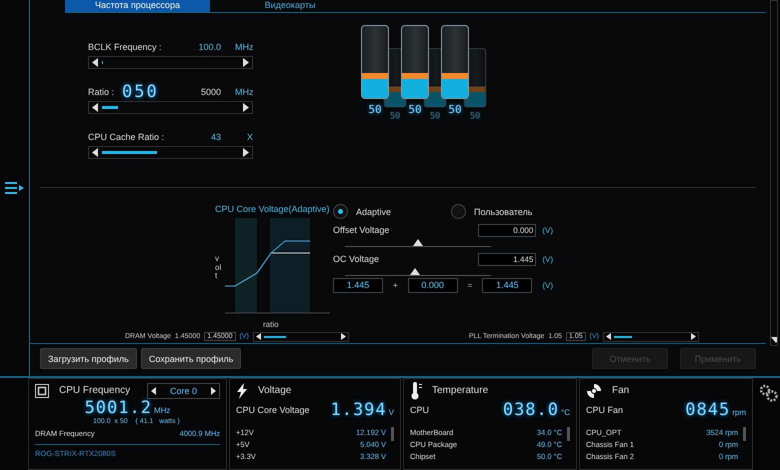 The image size is (780, 470). What do you see at coordinates (183, 390) in the screenshot?
I see `core-selector: Core 0` at bounding box center [183, 390].